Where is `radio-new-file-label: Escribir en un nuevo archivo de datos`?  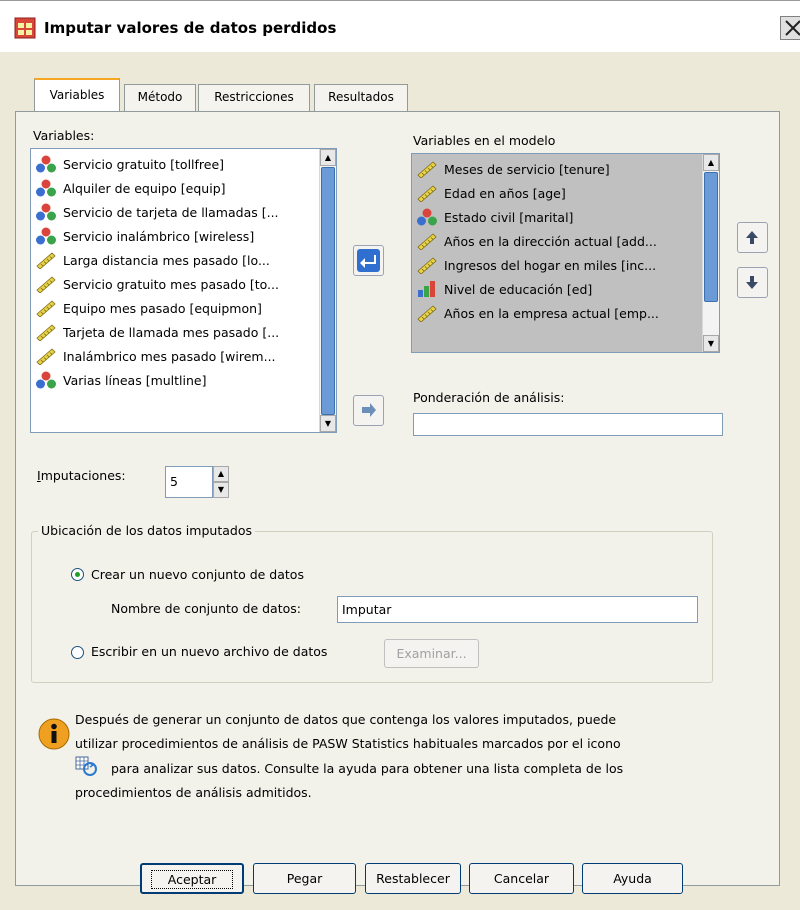 radio-new-file-label: Escribir en un nuevo archivo de datos is located at coordinates (209, 651).